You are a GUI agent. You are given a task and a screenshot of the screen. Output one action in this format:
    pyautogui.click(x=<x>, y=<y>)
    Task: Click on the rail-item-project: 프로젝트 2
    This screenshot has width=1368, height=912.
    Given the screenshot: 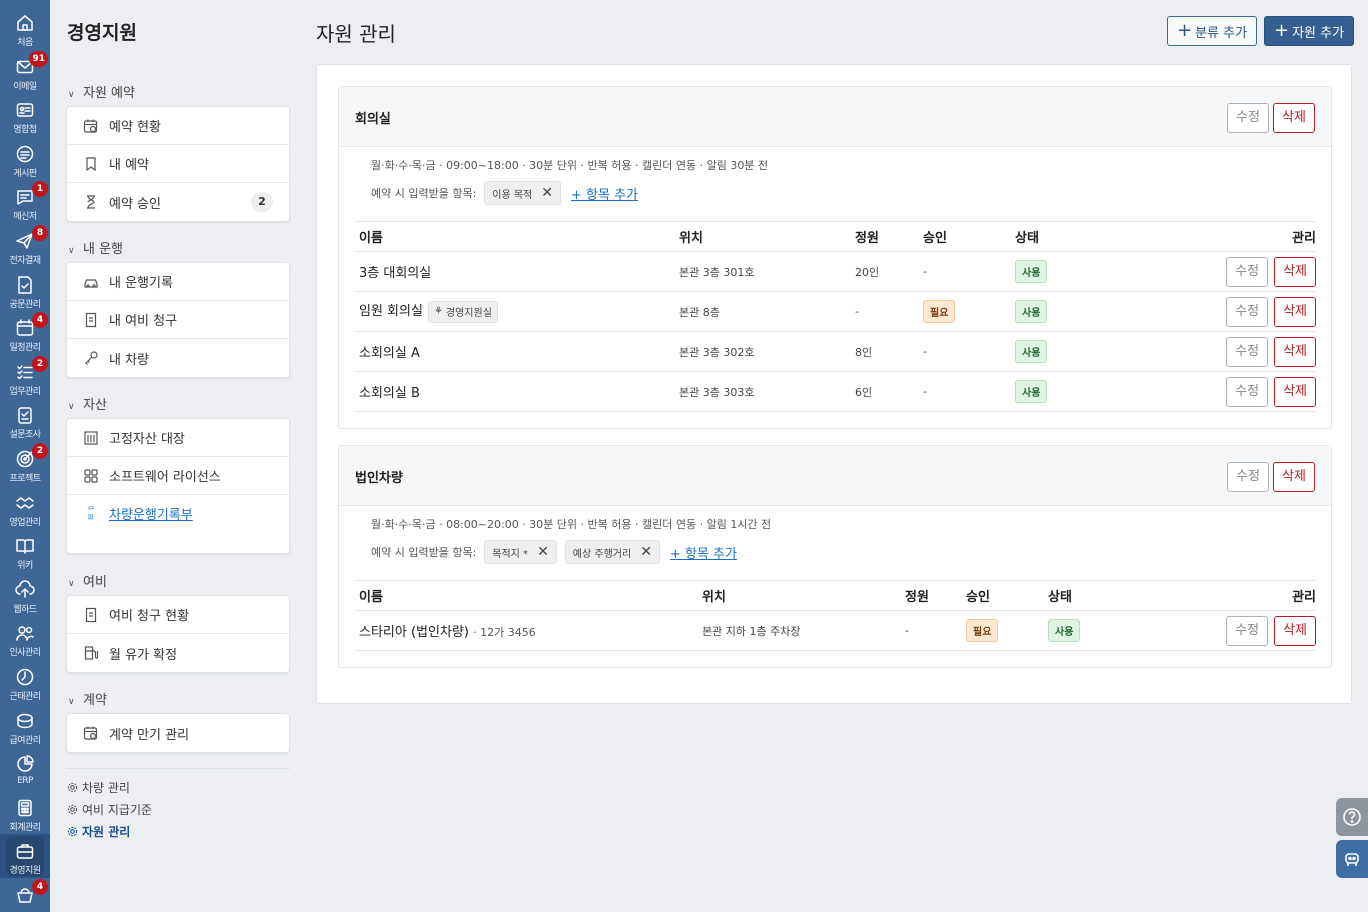 What is the action you would take?
    pyautogui.click(x=25, y=464)
    